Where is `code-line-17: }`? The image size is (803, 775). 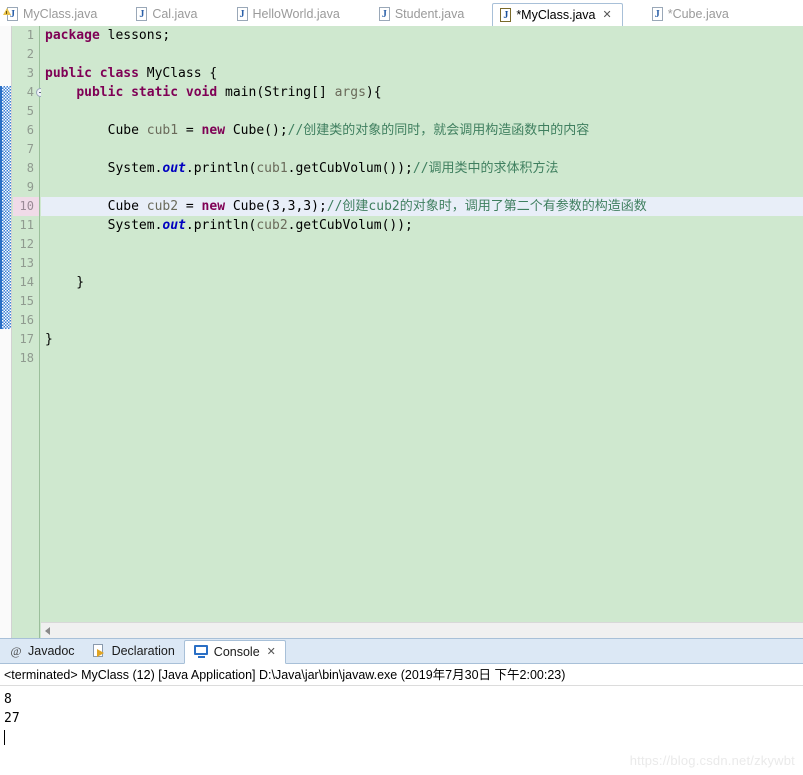
code-line-17: } is located at coordinates (422, 339).